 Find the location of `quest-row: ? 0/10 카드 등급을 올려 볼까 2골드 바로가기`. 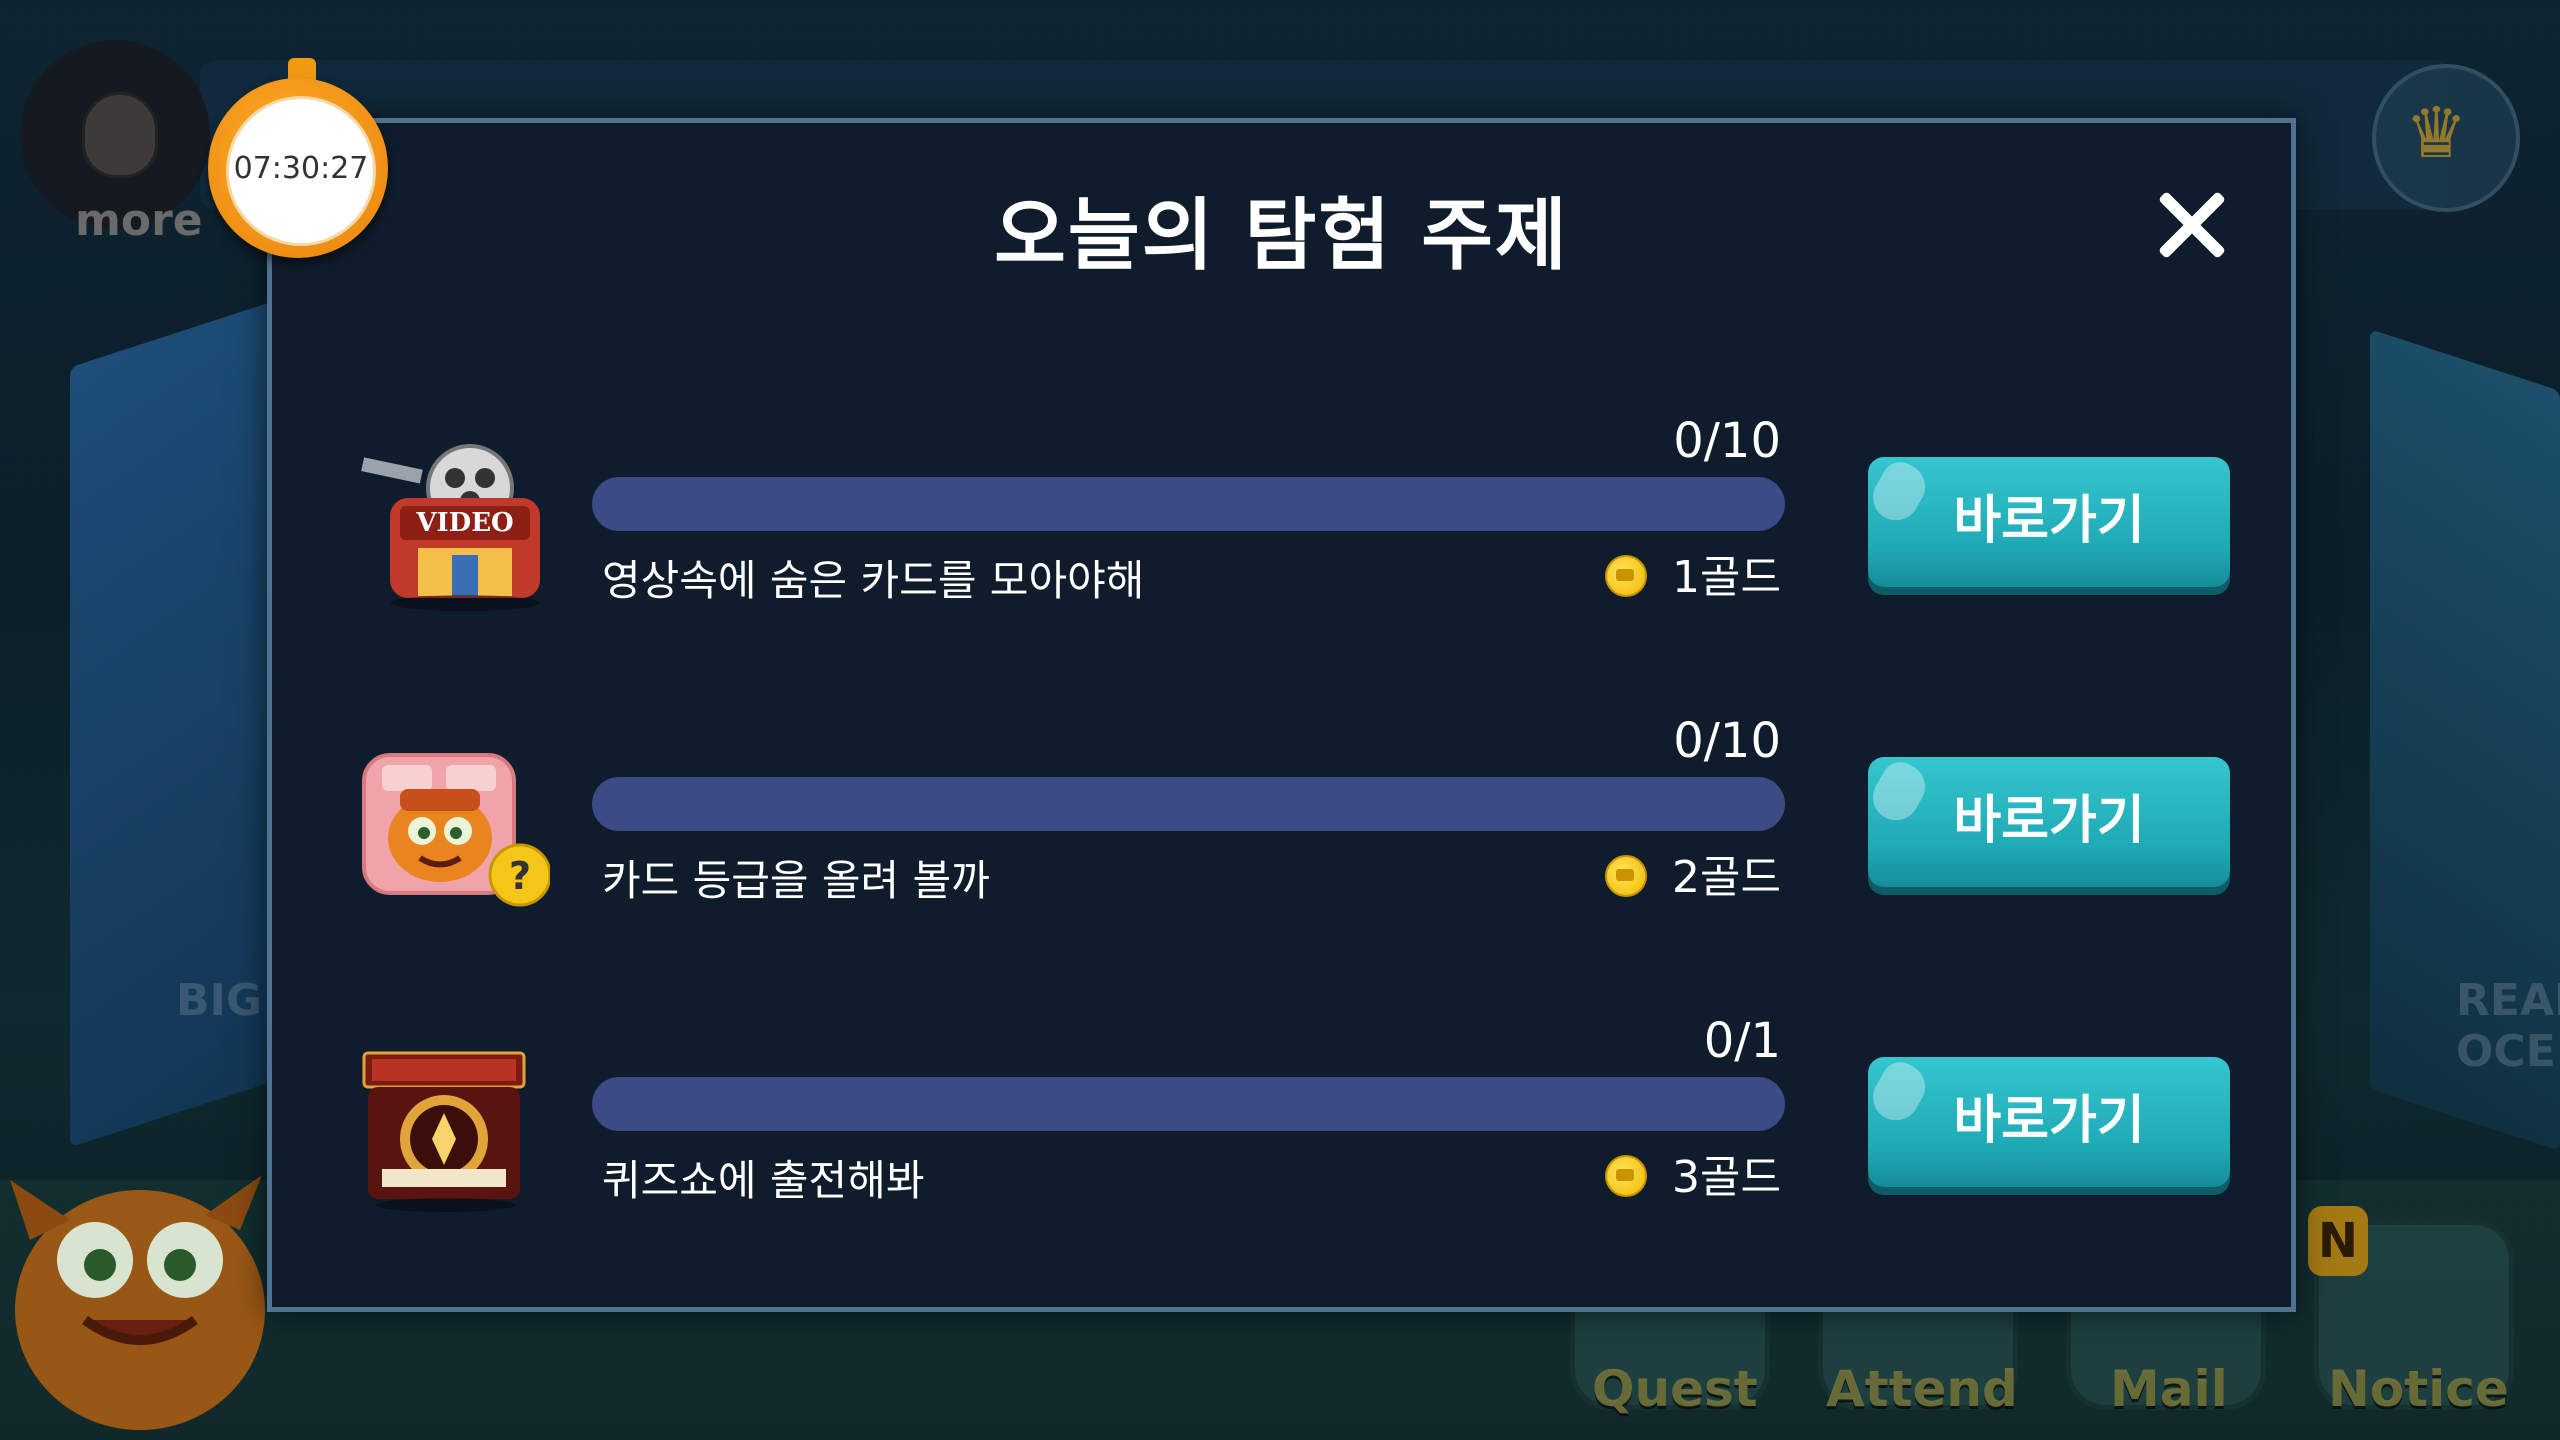

quest-row: ? 0/10 카드 등급을 올려 볼까 2골드 바로가기 is located at coordinates (1281, 833).